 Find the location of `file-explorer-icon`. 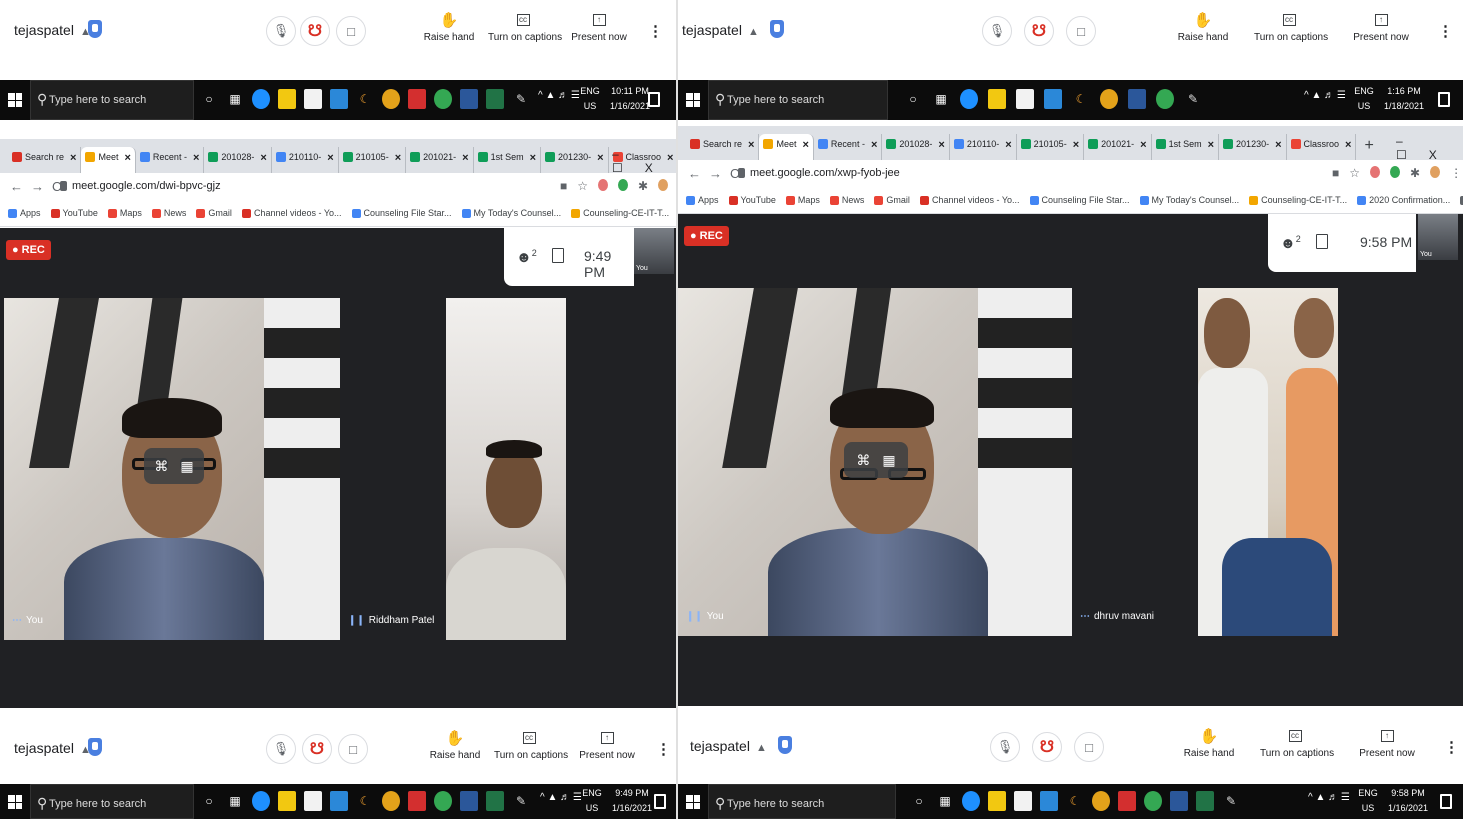

file-explorer-icon is located at coordinates (287, 99).